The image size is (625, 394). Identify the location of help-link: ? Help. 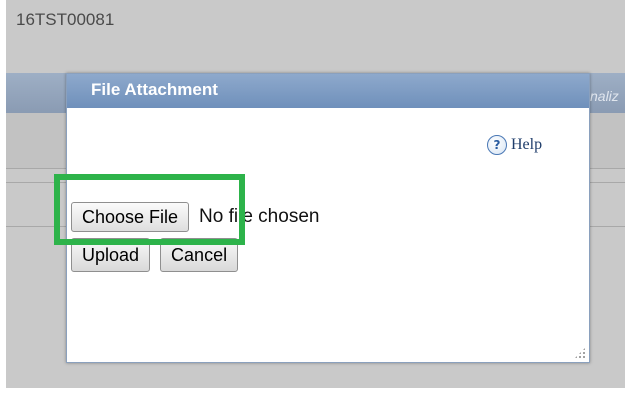
(514, 145).